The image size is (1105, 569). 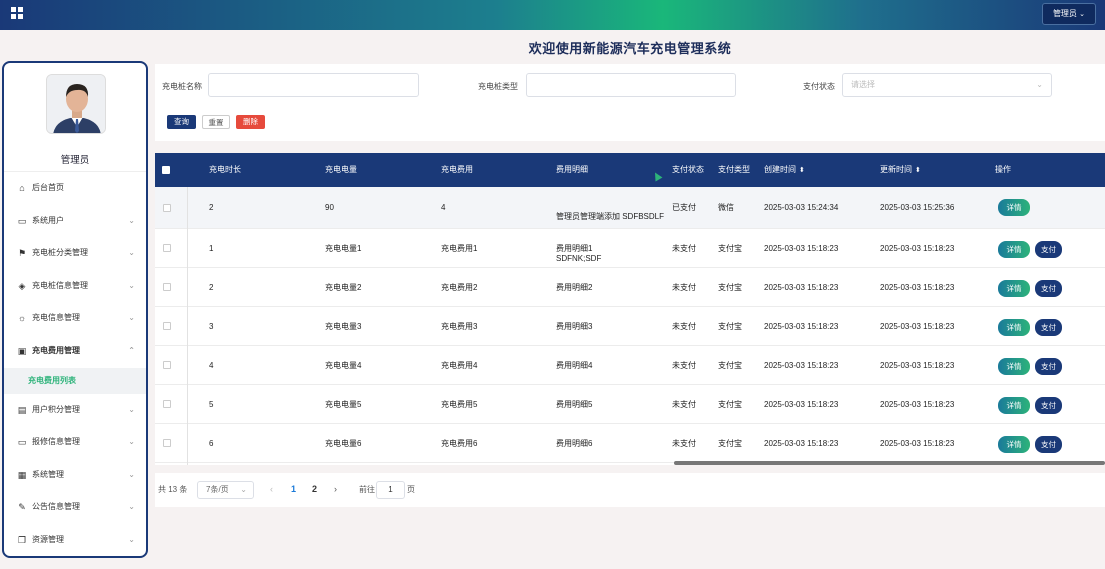 I want to click on col-updated: 更新时间 ⬍, so click(x=900, y=170).